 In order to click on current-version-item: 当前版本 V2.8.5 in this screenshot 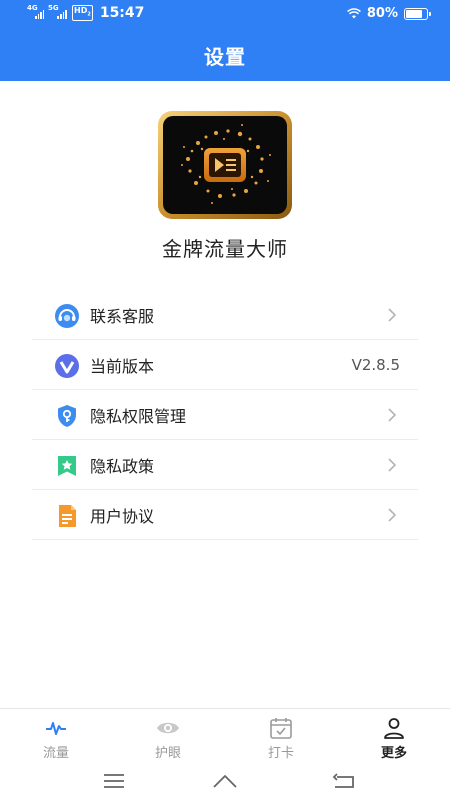, I will do `click(225, 365)`.